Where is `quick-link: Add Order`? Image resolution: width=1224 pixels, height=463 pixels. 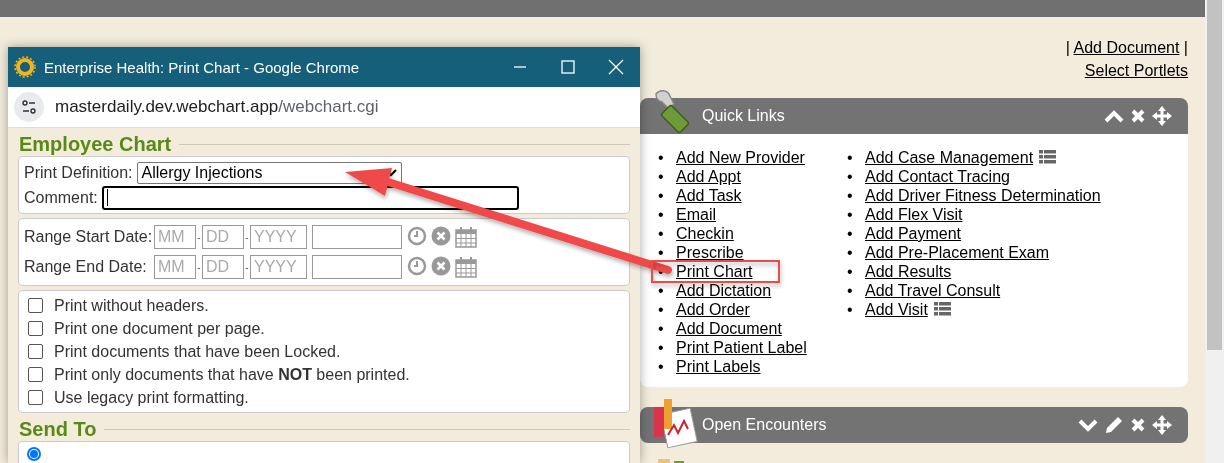 quick-link: Add Order is located at coordinates (713, 309).